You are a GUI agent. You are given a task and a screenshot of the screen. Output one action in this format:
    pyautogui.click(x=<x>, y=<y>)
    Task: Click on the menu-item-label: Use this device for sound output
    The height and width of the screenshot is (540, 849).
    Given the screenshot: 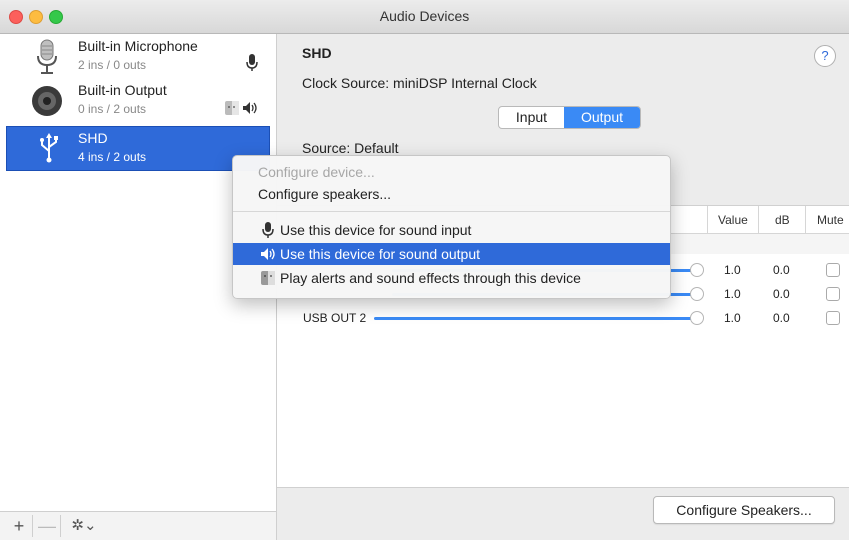 What is the action you would take?
    pyautogui.click(x=380, y=254)
    